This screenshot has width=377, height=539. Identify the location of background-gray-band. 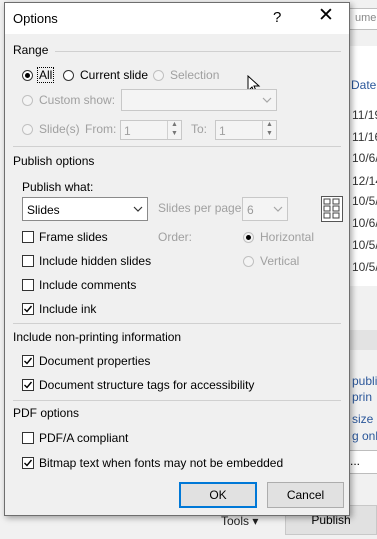
(363, 340).